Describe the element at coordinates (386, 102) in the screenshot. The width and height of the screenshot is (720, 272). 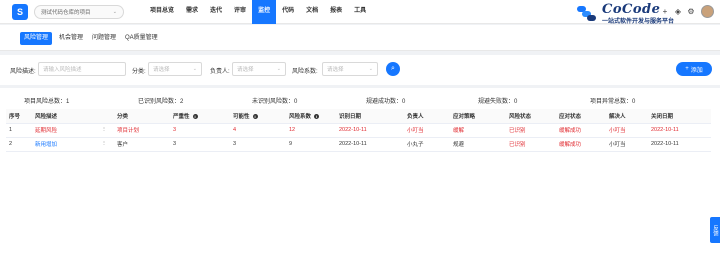
I see `stat-avoid-success: 规避成功数：0` at that location.